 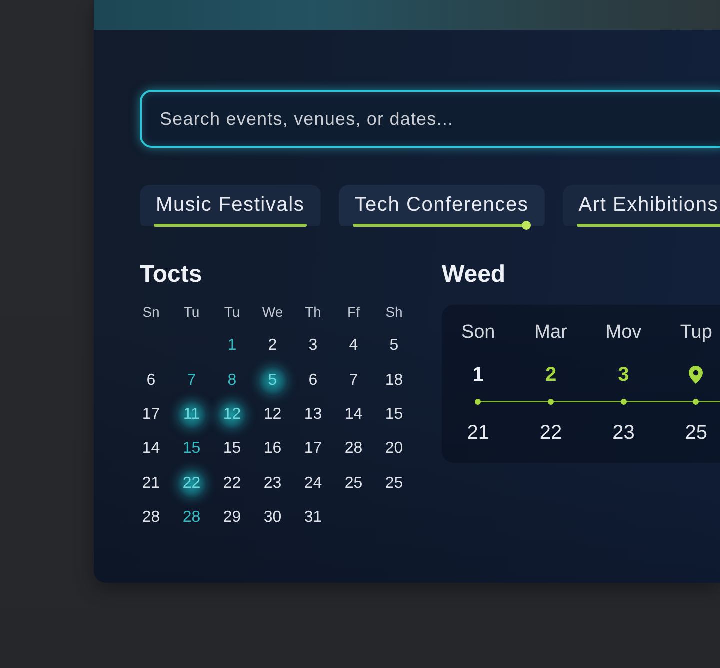 What do you see at coordinates (696, 433) in the screenshot?
I see `date-label: 25` at bounding box center [696, 433].